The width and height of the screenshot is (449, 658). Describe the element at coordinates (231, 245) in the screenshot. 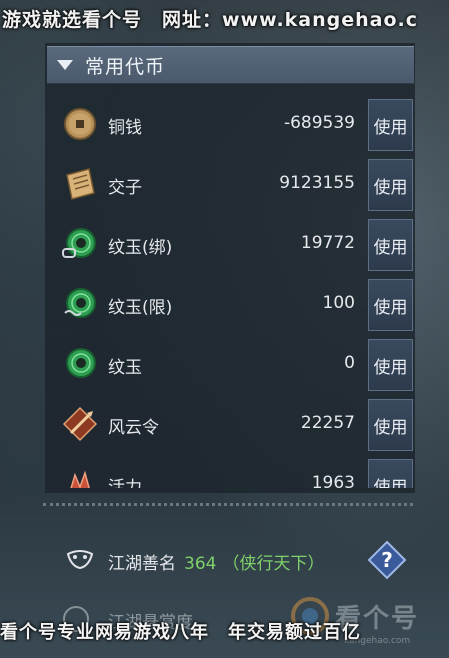

I see `currency-row: 纹玉(绑) 19772 使用` at that location.